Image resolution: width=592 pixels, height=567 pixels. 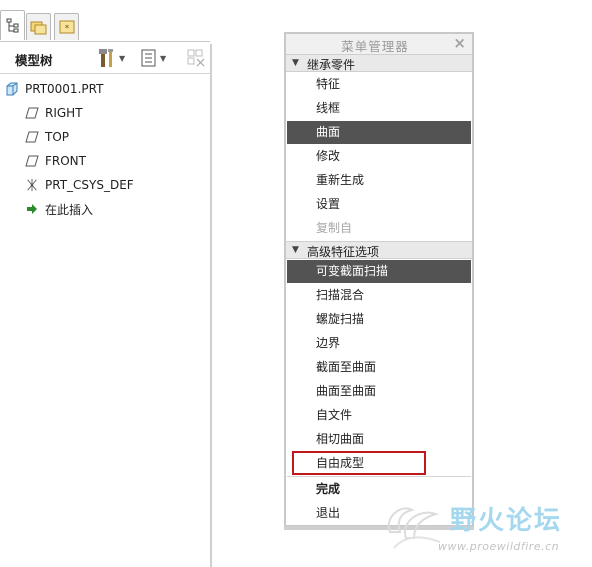 What do you see at coordinates (379, 271) in the screenshot?
I see `menu-item-variable-section-sweep: 可变截面扫描` at bounding box center [379, 271].